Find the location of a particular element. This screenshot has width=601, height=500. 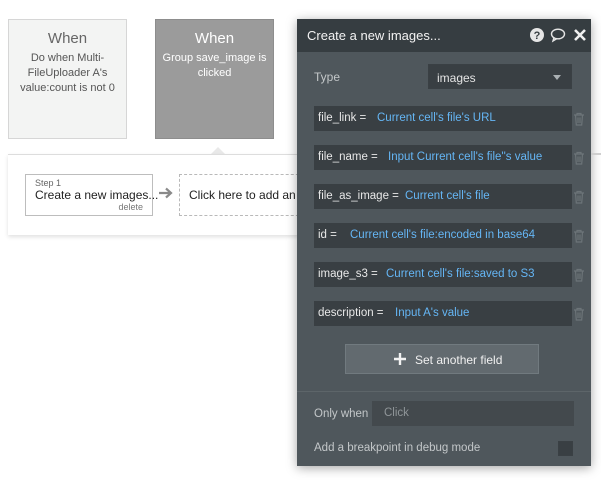

plus-icon is located at coordinates (400, 359).